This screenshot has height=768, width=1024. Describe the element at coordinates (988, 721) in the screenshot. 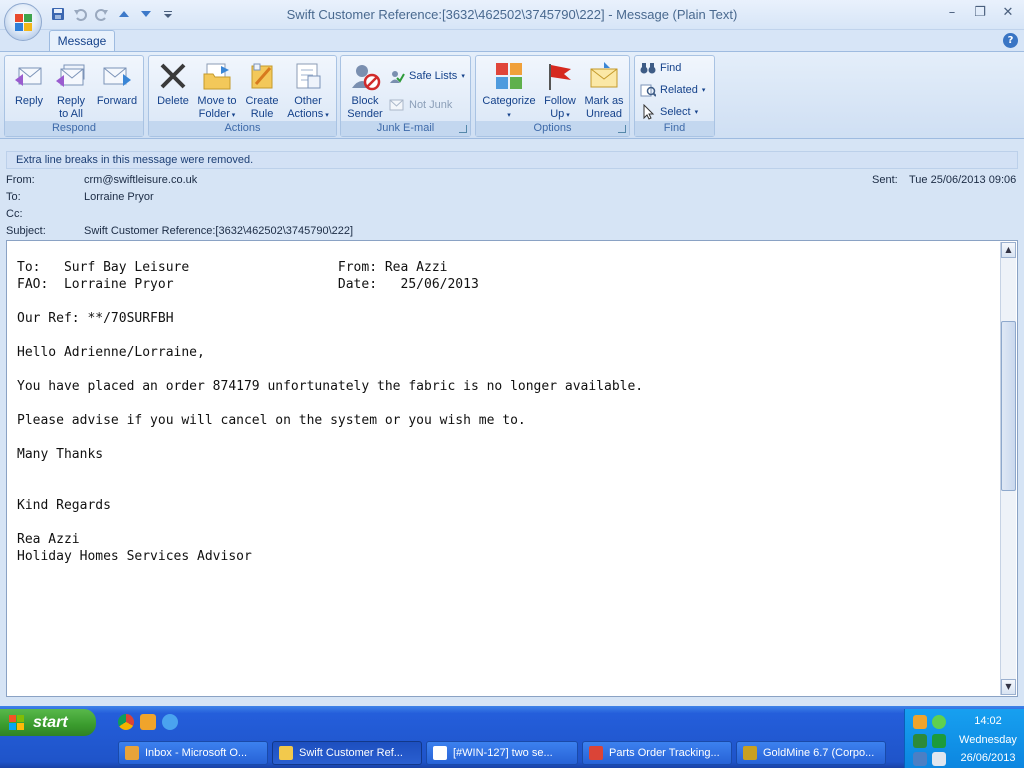

I see `clock-time: 14:02` at that location.